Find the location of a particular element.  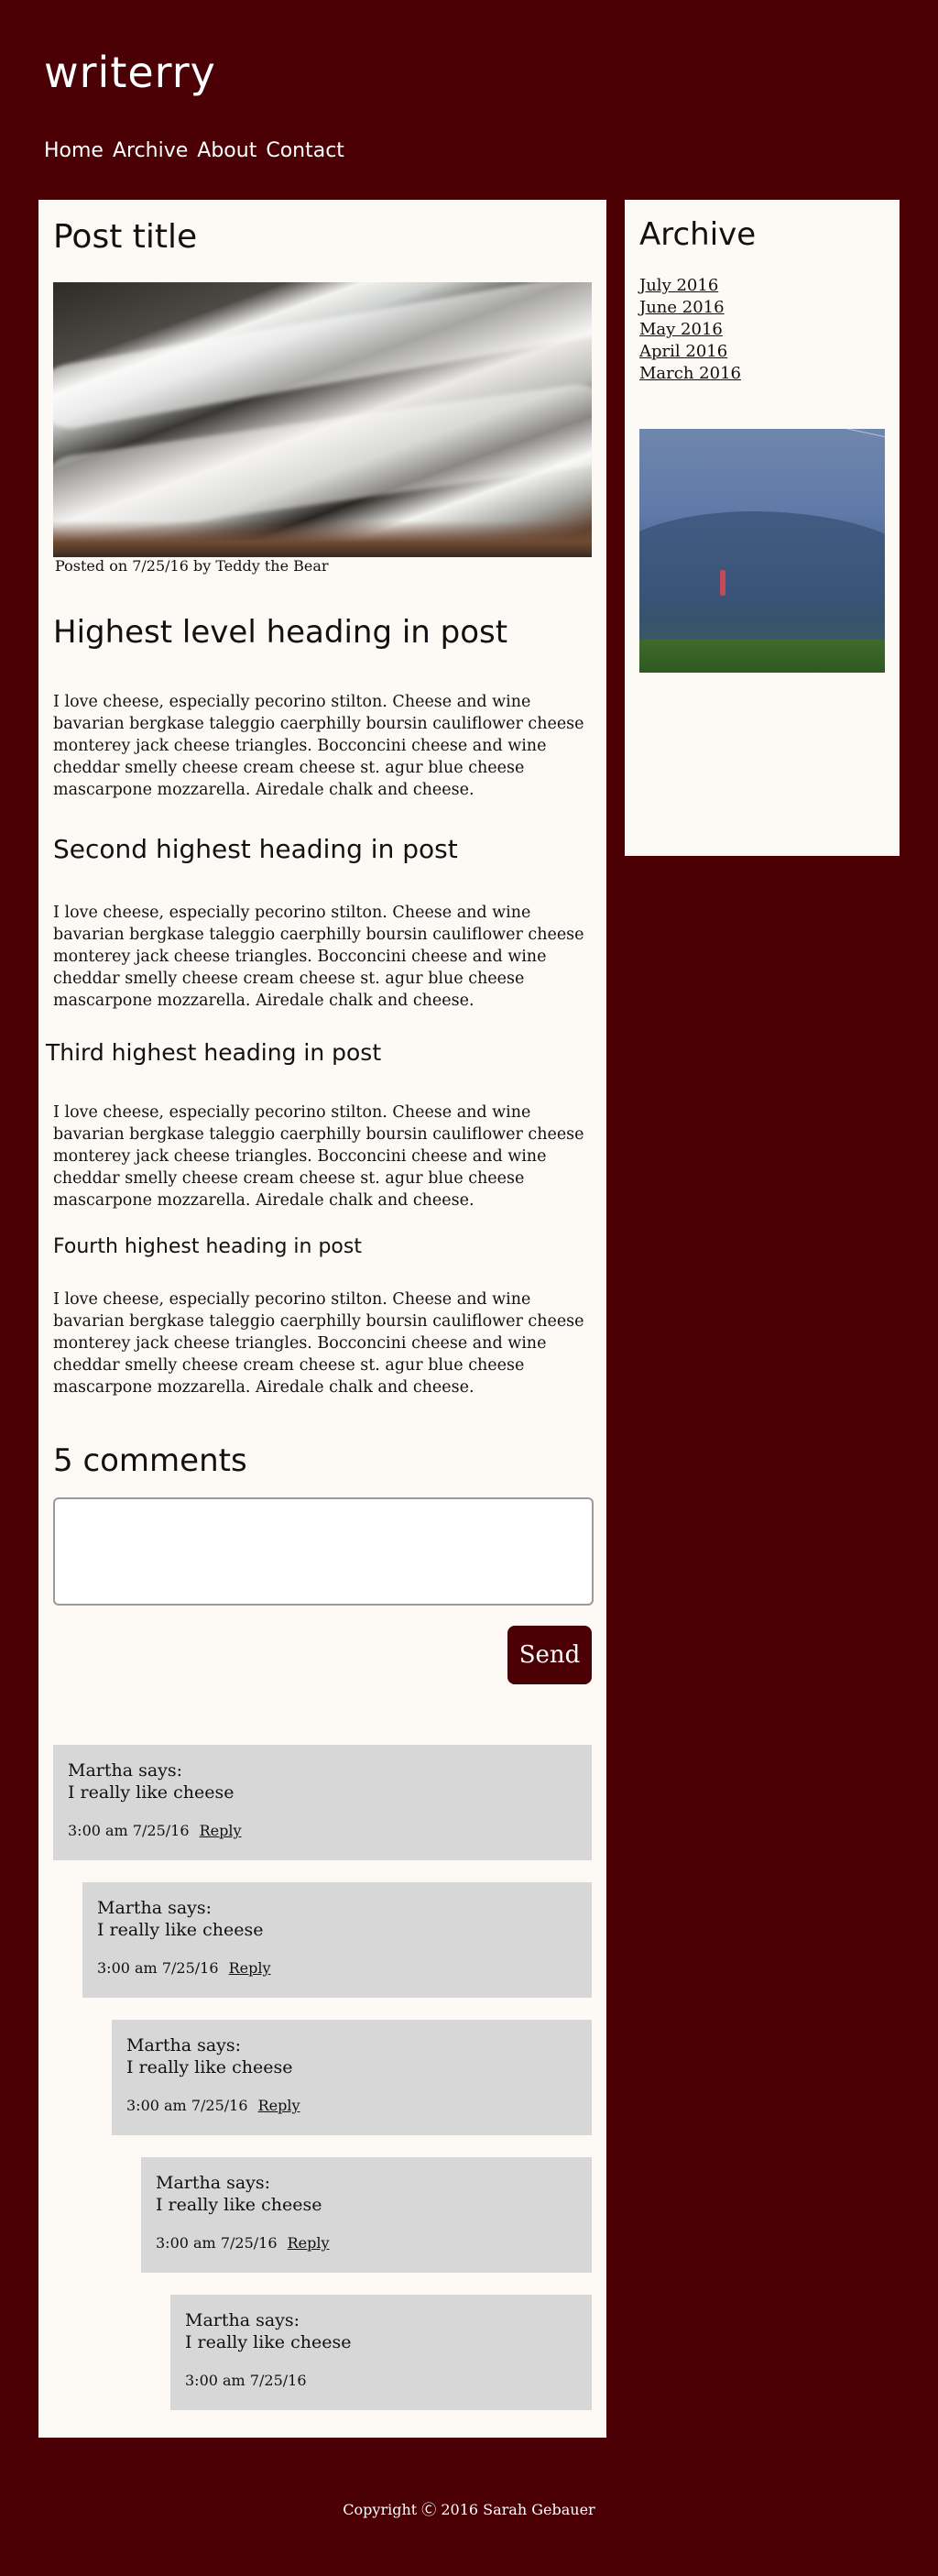

archive-link-july-2016: July 2016 is located at coordinates (678, 286).